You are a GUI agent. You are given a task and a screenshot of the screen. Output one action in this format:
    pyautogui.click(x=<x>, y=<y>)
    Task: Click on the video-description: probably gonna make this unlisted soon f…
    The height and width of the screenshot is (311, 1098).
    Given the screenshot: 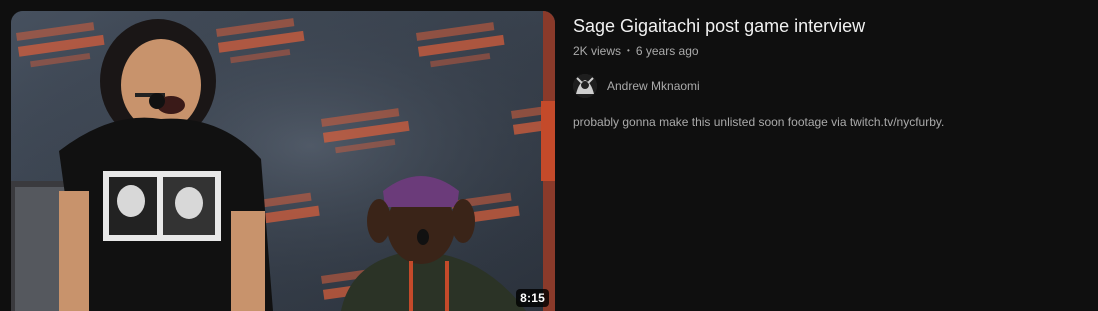 What is the action you would take?
    pyautogui.click(x=759, y=122)
    